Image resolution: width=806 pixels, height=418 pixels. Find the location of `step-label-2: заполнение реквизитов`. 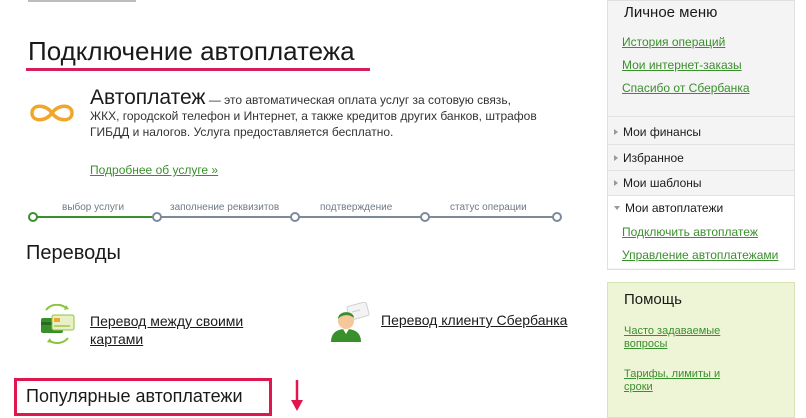

step-label-2: заполнение реквизитов is located at coordinates (225, 207).